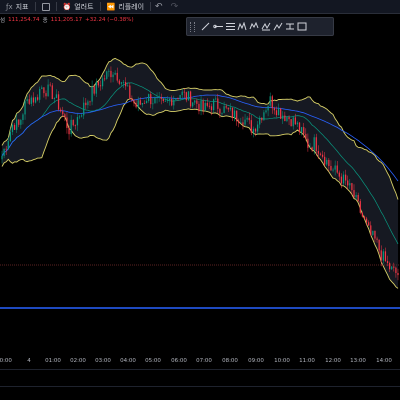 The width and height of the screenshot is (400, 400). I want to click on layout-button, so click(46, 6).